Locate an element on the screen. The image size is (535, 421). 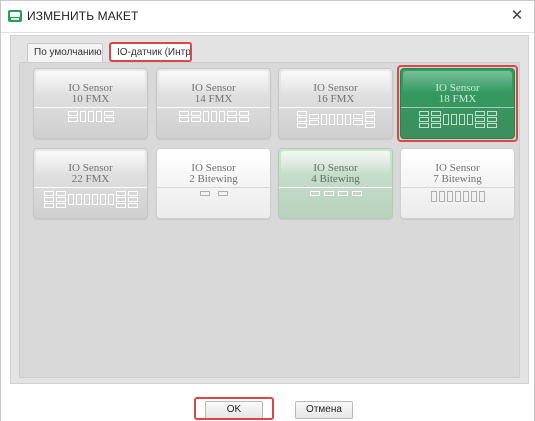
tile-label: IO Sensor 7 Bitewing is located at coordinates (457, 174).